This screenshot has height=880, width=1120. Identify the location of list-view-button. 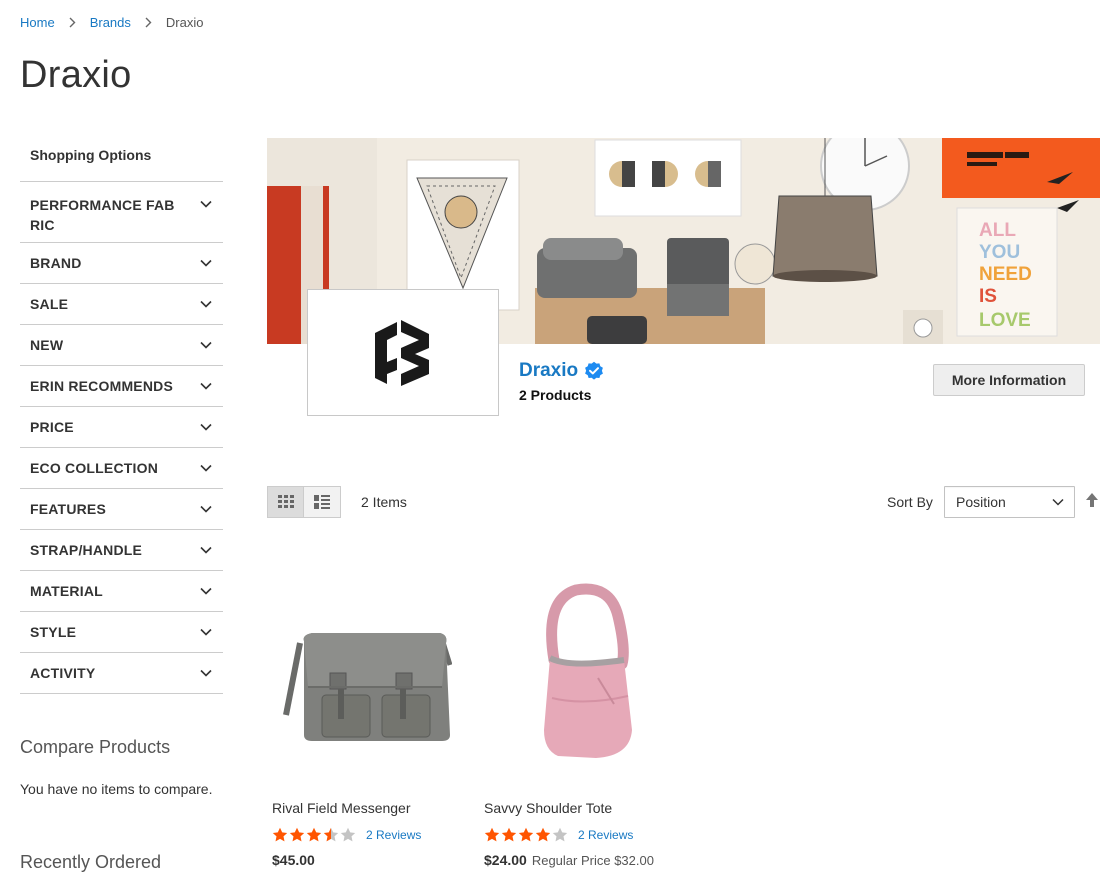
(322, 502).